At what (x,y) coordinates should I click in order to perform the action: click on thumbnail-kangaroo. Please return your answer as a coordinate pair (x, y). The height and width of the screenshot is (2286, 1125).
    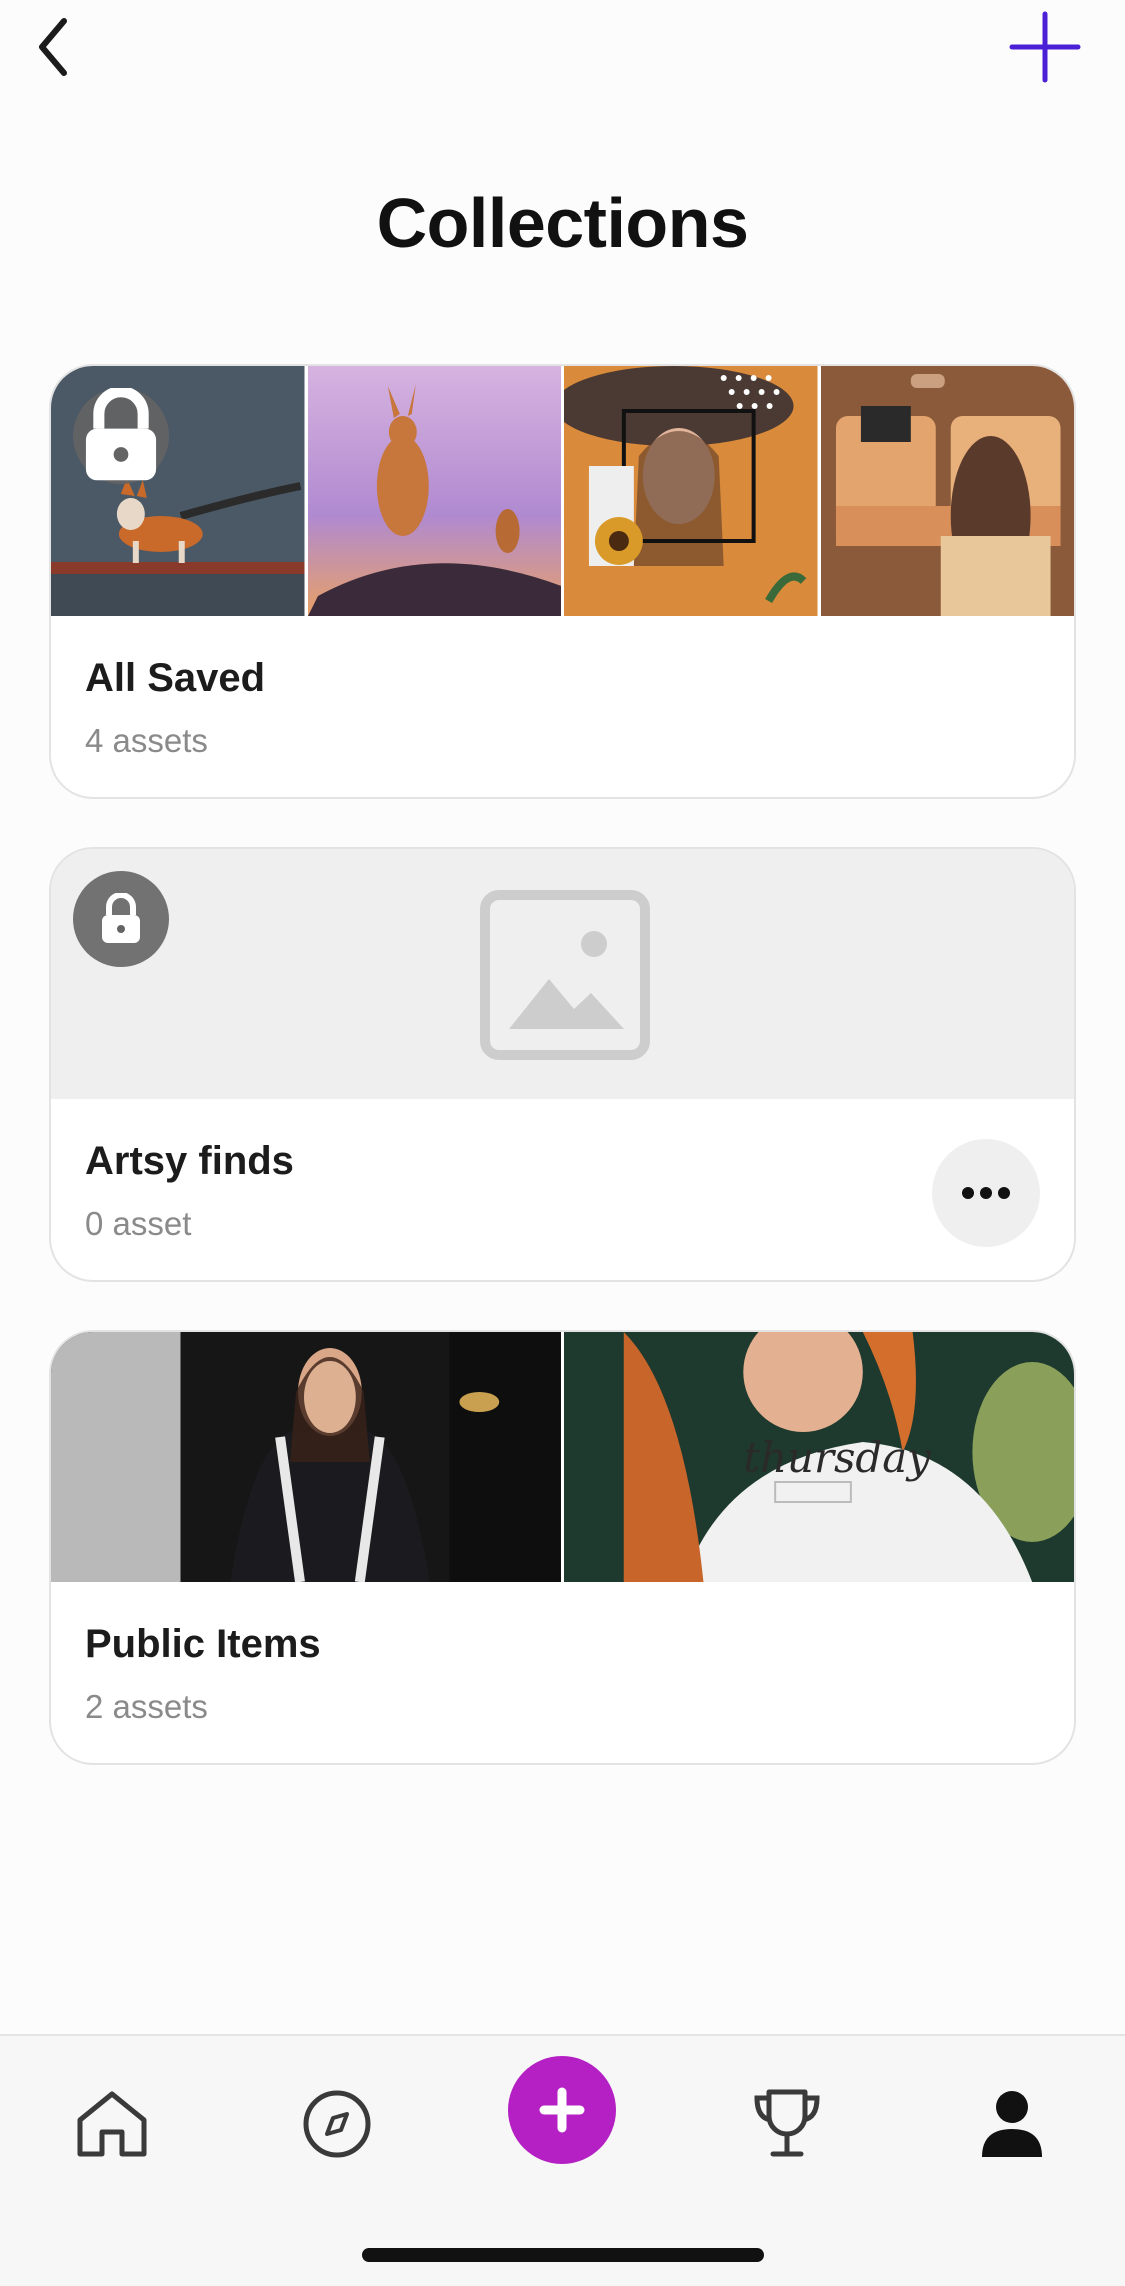
    Looking at the image, I should click on (434, 491).